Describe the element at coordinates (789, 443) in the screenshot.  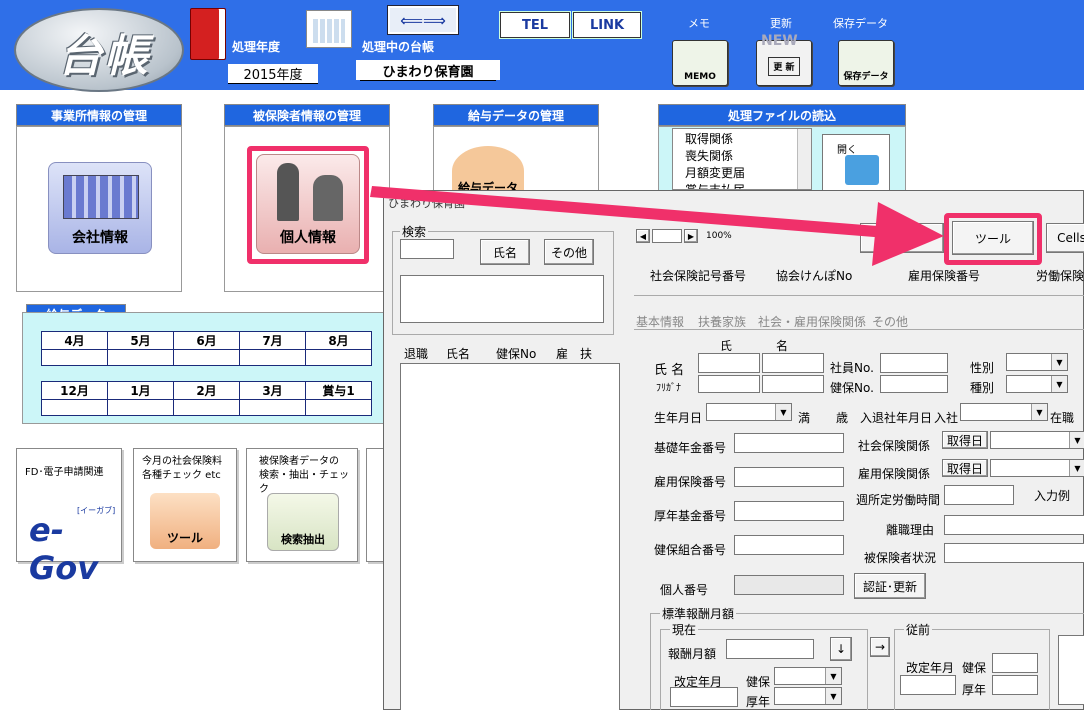
I see `pension-number-input` at that location.